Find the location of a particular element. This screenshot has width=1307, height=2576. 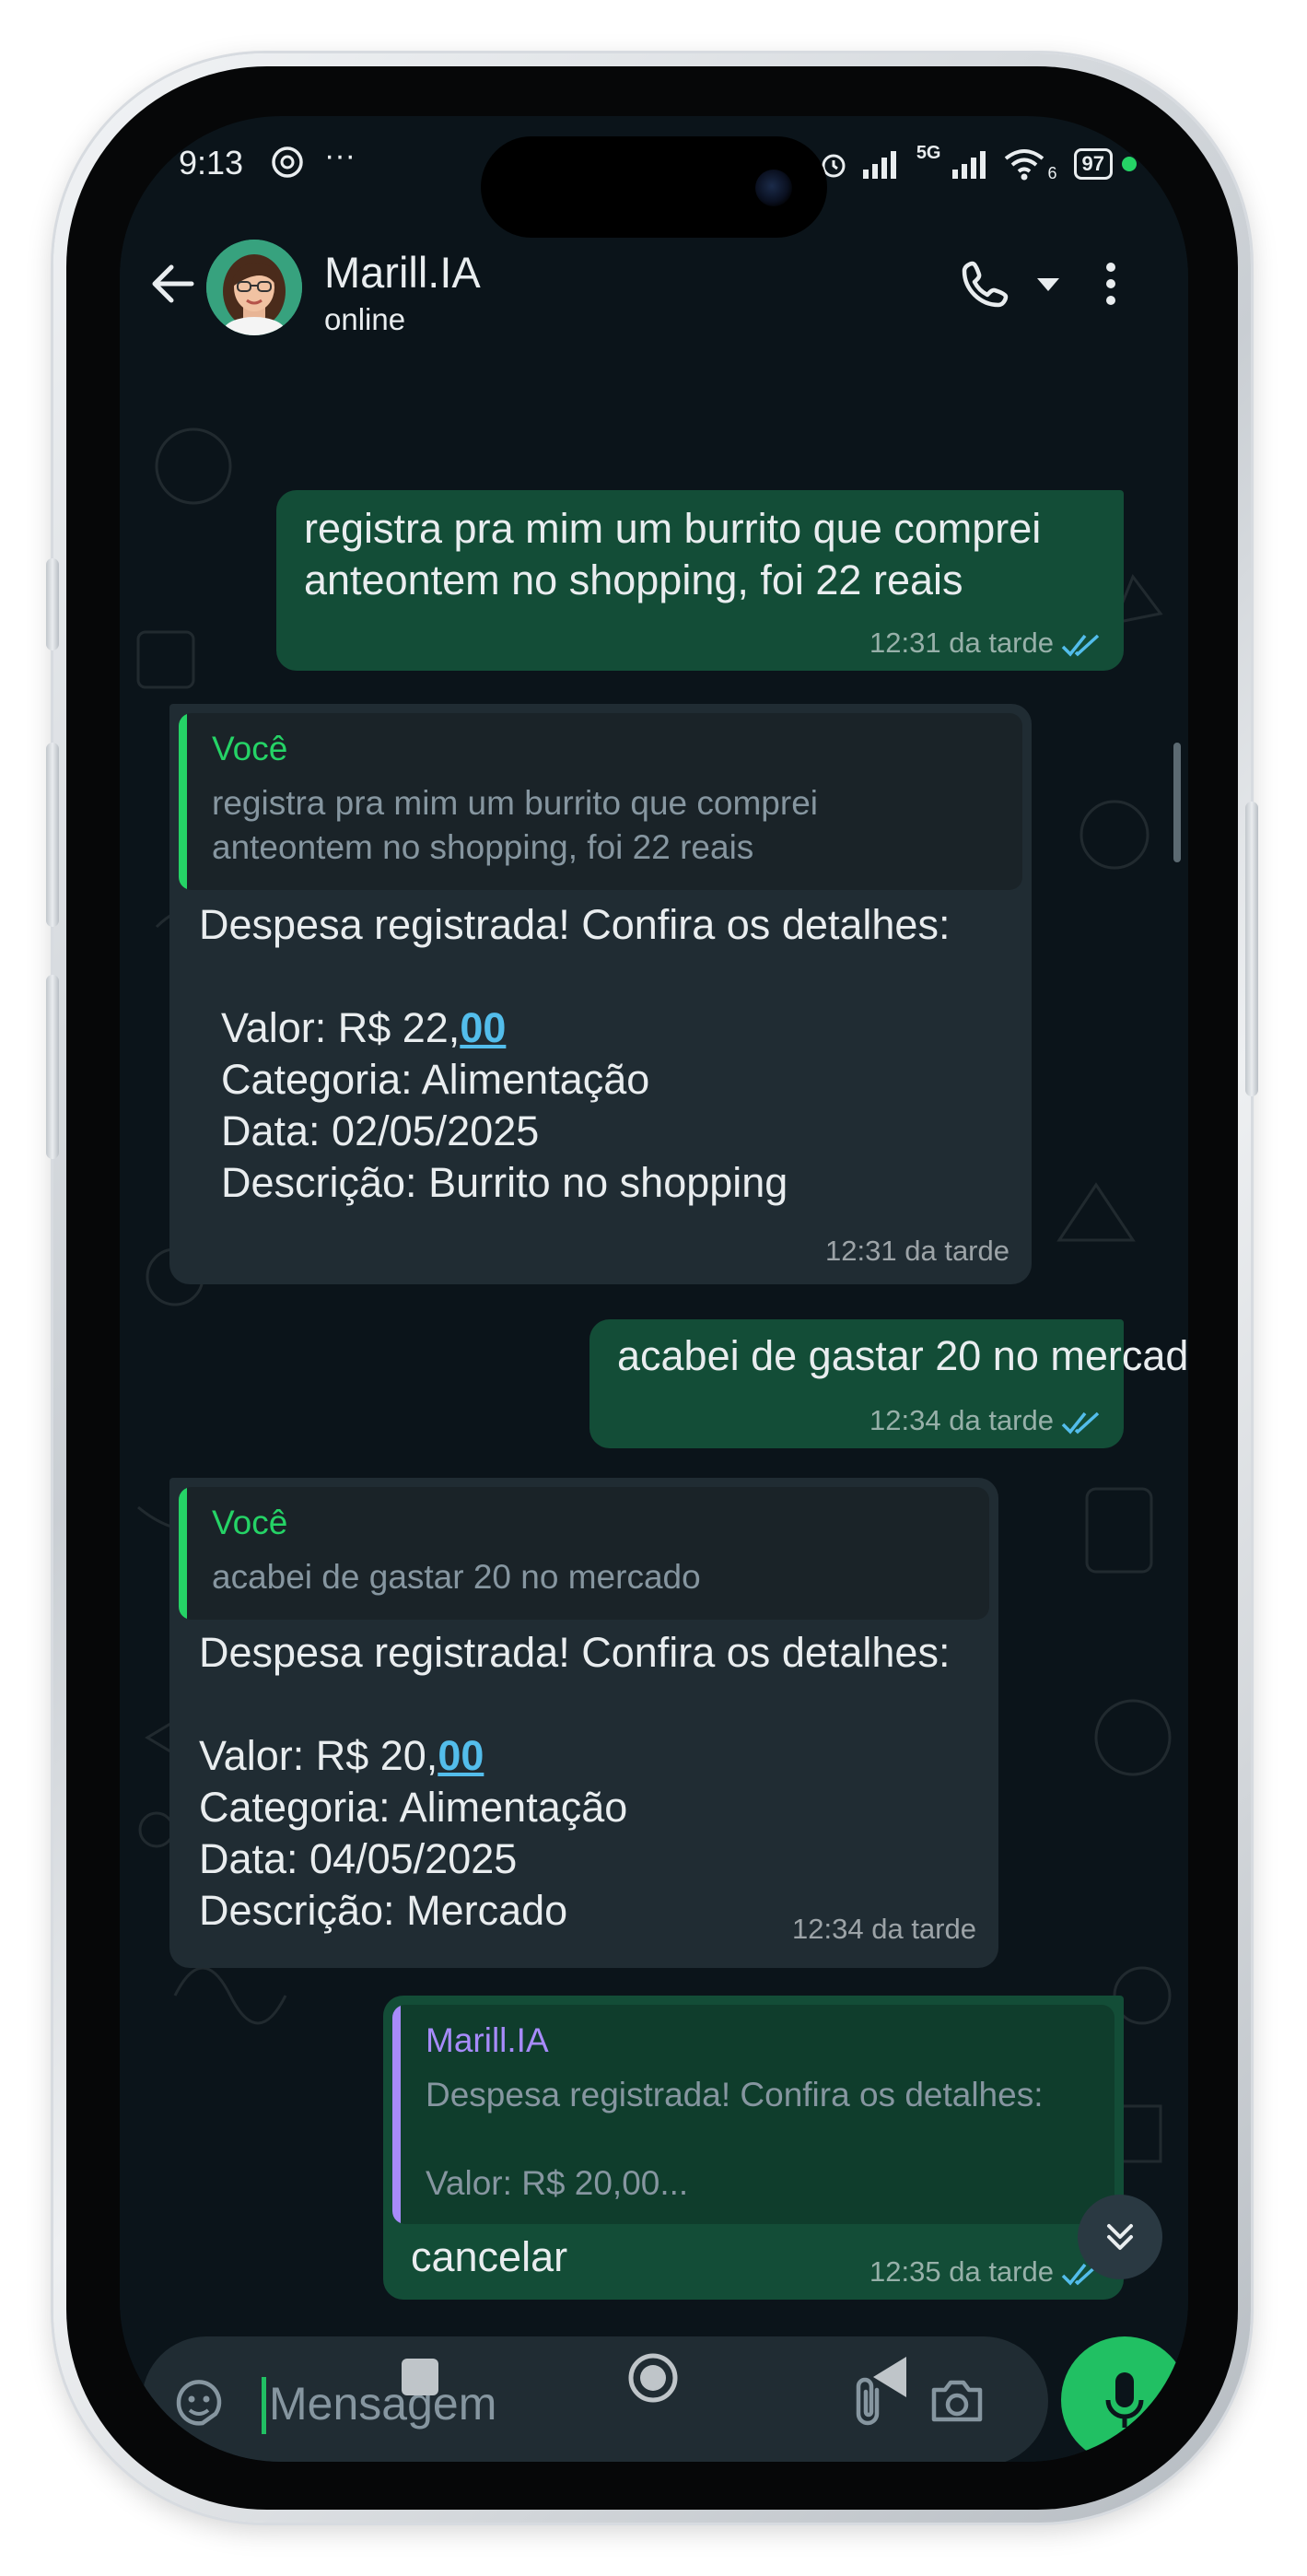

side-button-power is located at coordinates (1251, 949).